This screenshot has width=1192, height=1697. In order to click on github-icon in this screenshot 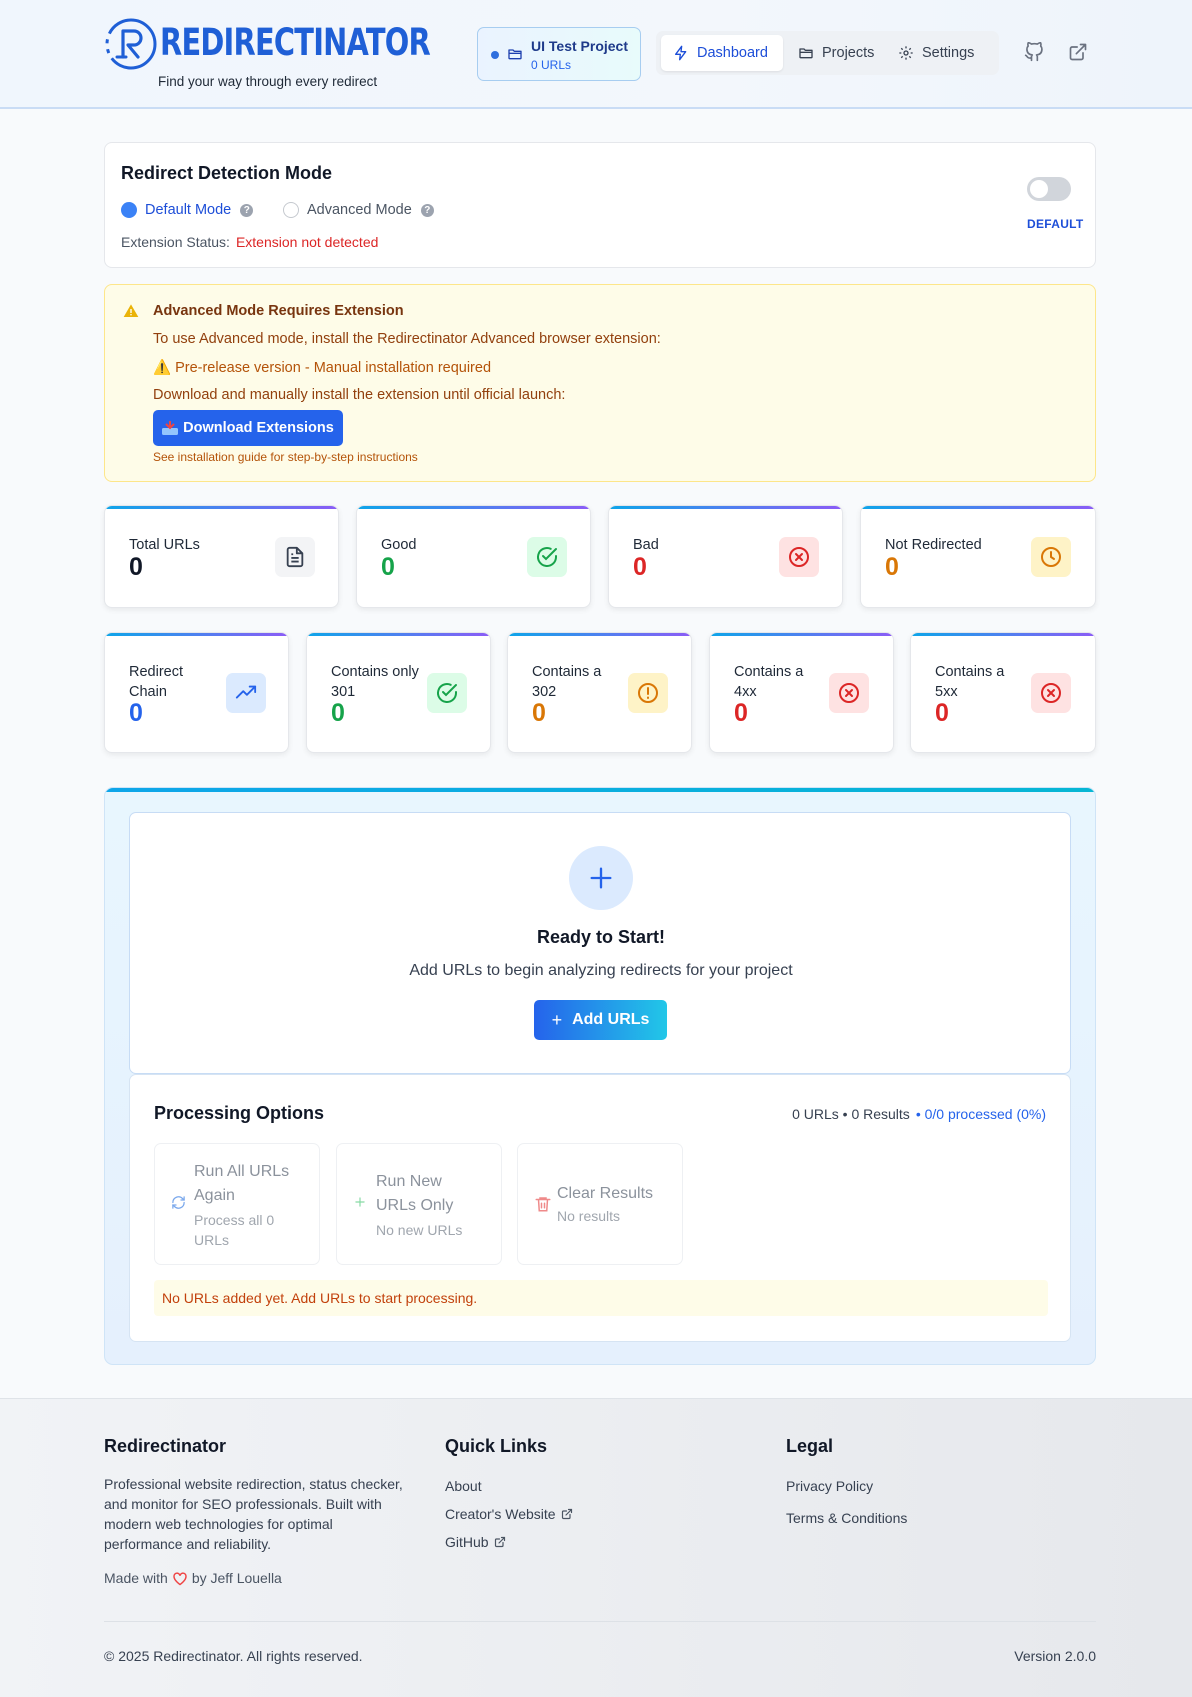, I will do `click(1034, 52)`.